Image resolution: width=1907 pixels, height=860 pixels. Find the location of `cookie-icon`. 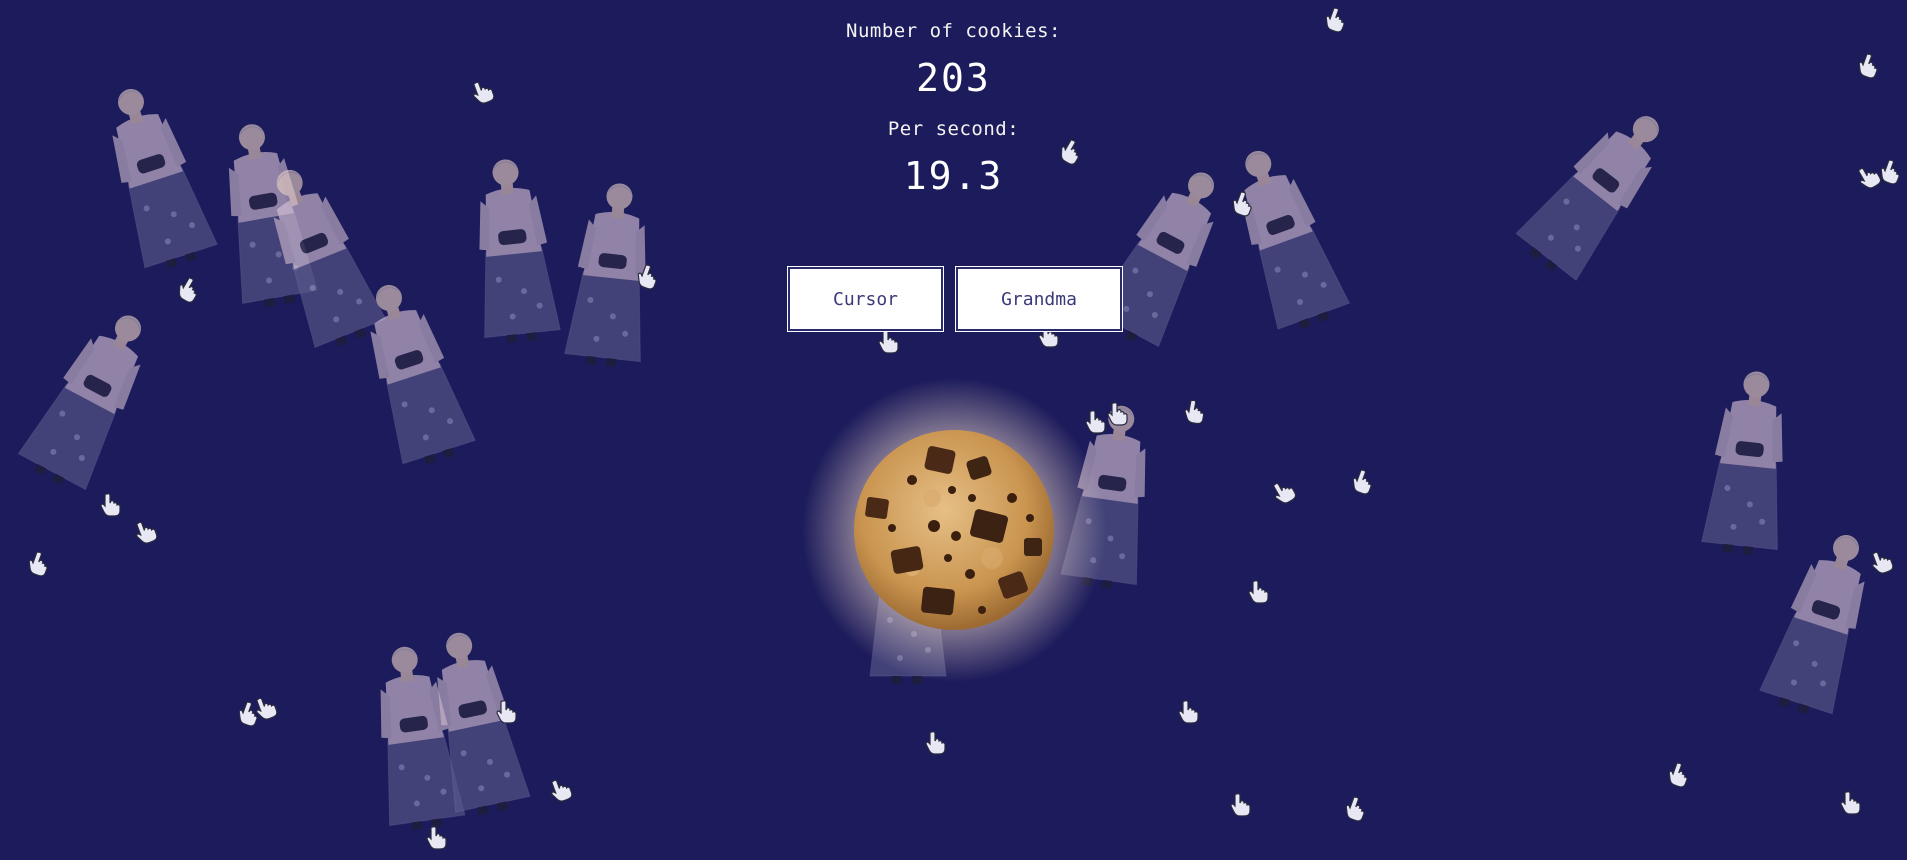

cookie-icon is located at coordinates (954, 530).